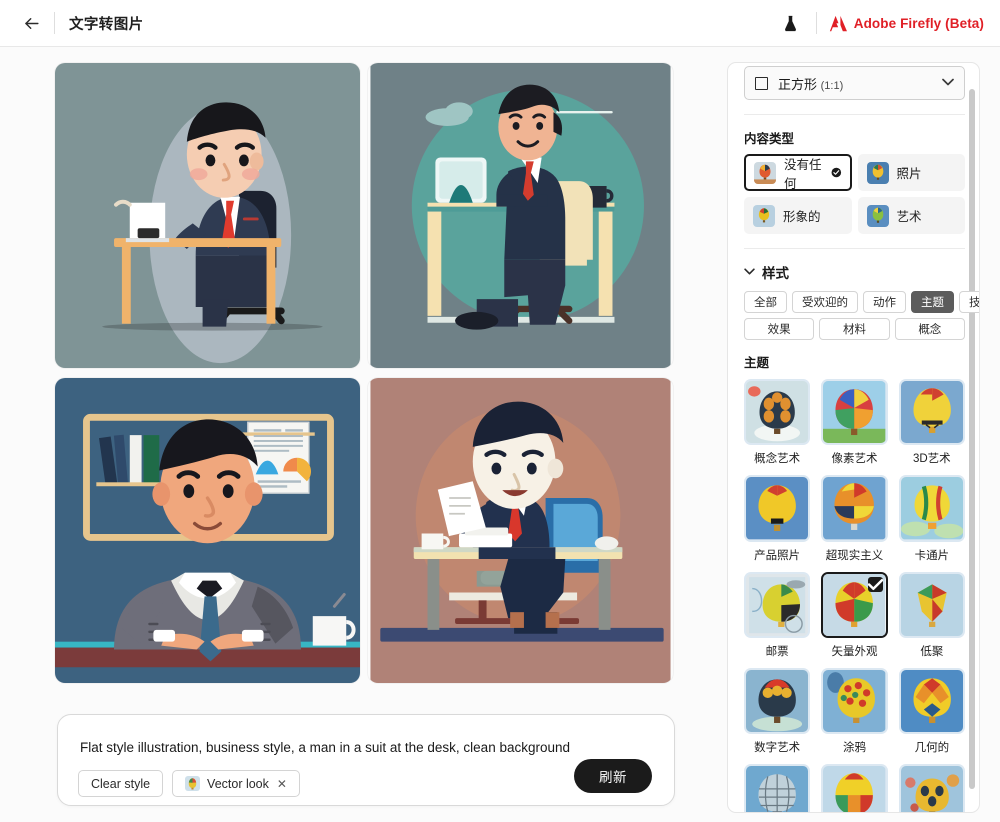  What do you see at coordinates (854, 272) in the screenshot?
I see `style-section-header: 样式` at bounding box center [854, 272].